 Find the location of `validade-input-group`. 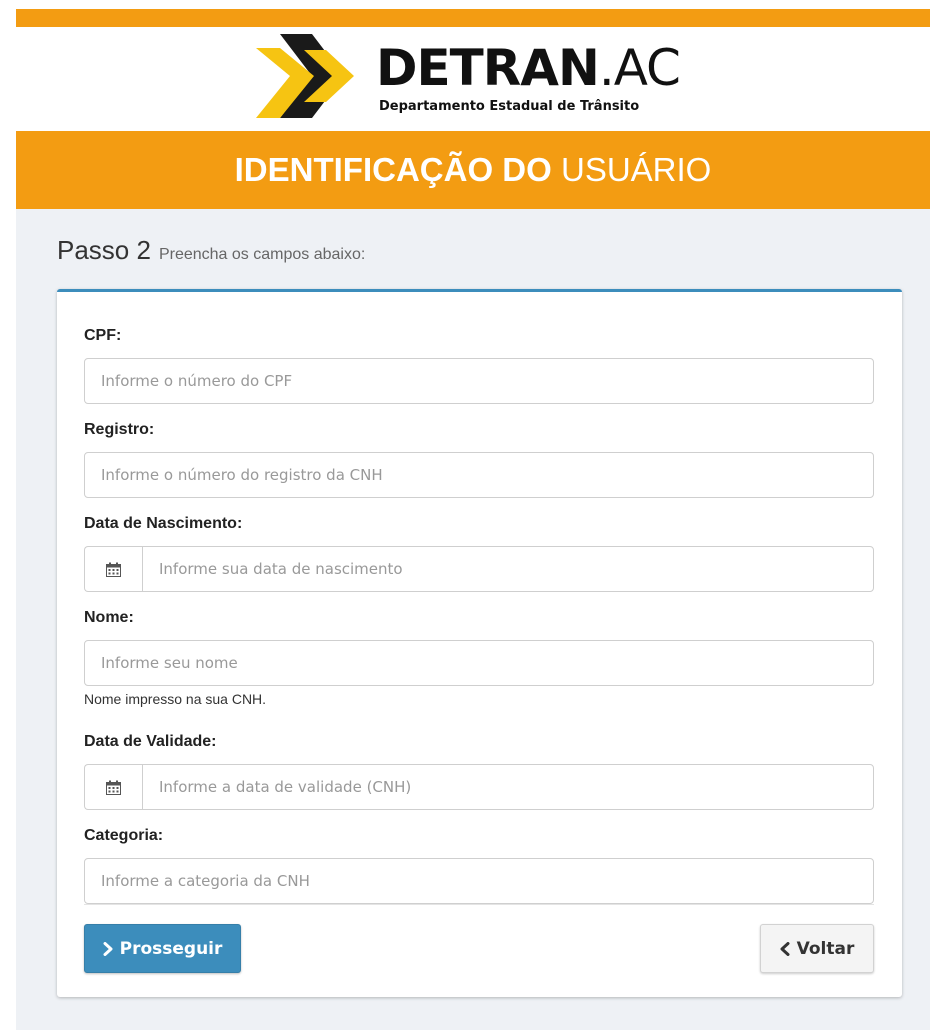

validade-input-group is located at coordinates (479, 787).